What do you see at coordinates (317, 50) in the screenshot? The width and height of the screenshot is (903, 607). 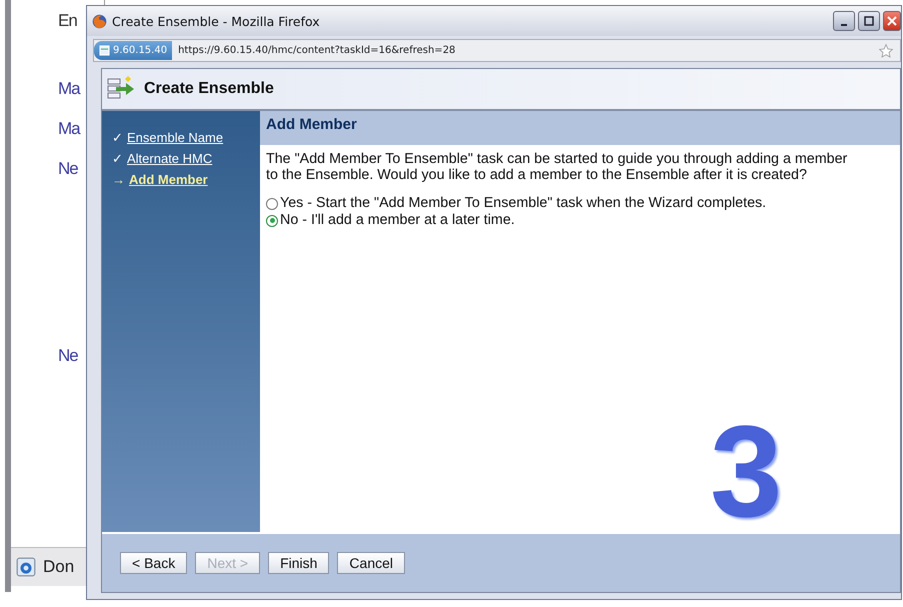 I see `url-text: https://9.60.15.40/hmc/content?taskId=16&refresh=28` at bounding box center [317, 50].